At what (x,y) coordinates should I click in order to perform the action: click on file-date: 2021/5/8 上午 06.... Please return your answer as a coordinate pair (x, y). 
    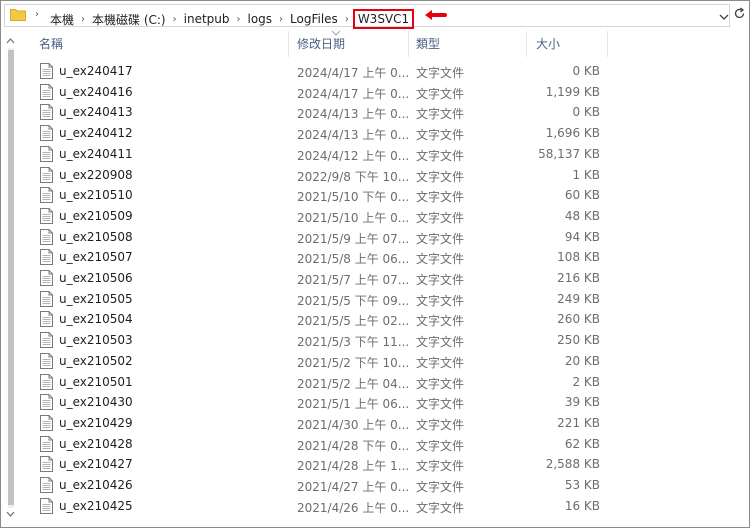
    Looking at the image, I should click on (352, 259).